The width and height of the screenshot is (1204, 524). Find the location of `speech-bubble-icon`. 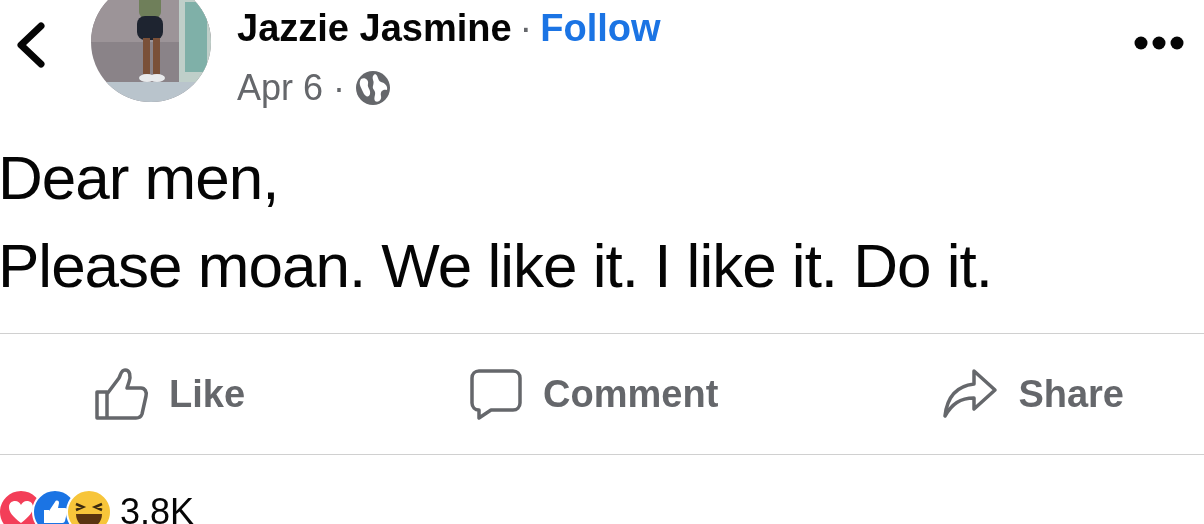

speech-bubble-icon is located at coordinates (496, 394).